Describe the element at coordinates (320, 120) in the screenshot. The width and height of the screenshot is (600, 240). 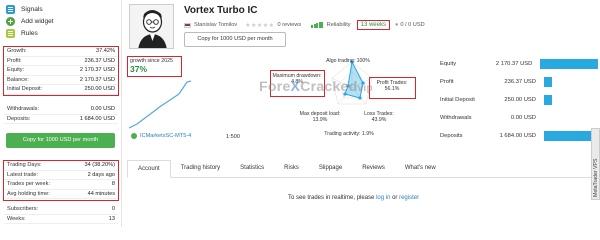
I see `radar-value: 13.9%` at that location.